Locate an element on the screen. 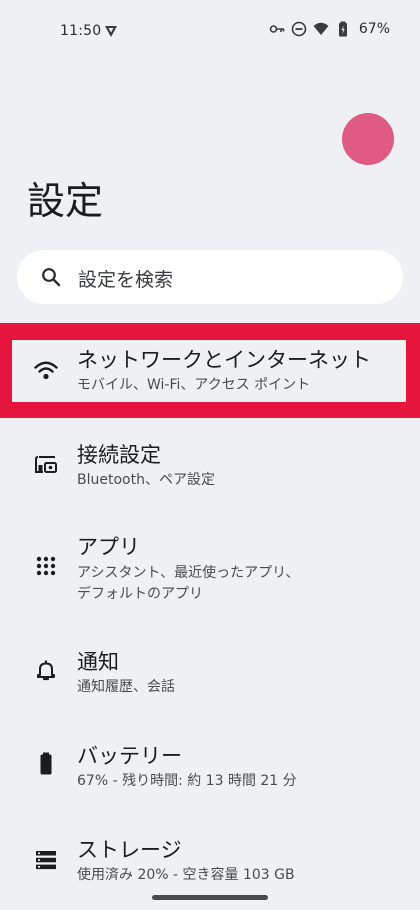 The image size is (420, 910). account-avatar is located at coordinates (368, 139).